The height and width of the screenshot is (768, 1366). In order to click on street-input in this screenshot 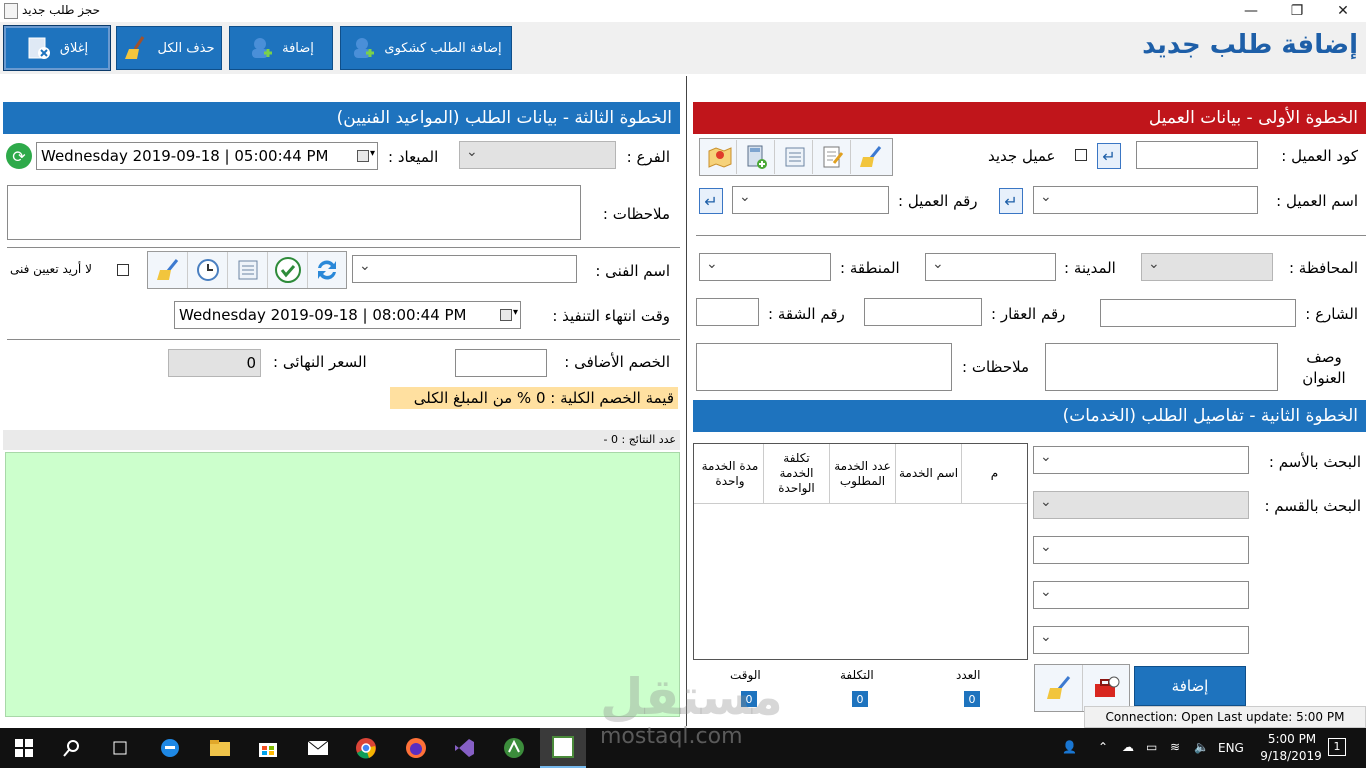, I will do `click(1198, 313)`.